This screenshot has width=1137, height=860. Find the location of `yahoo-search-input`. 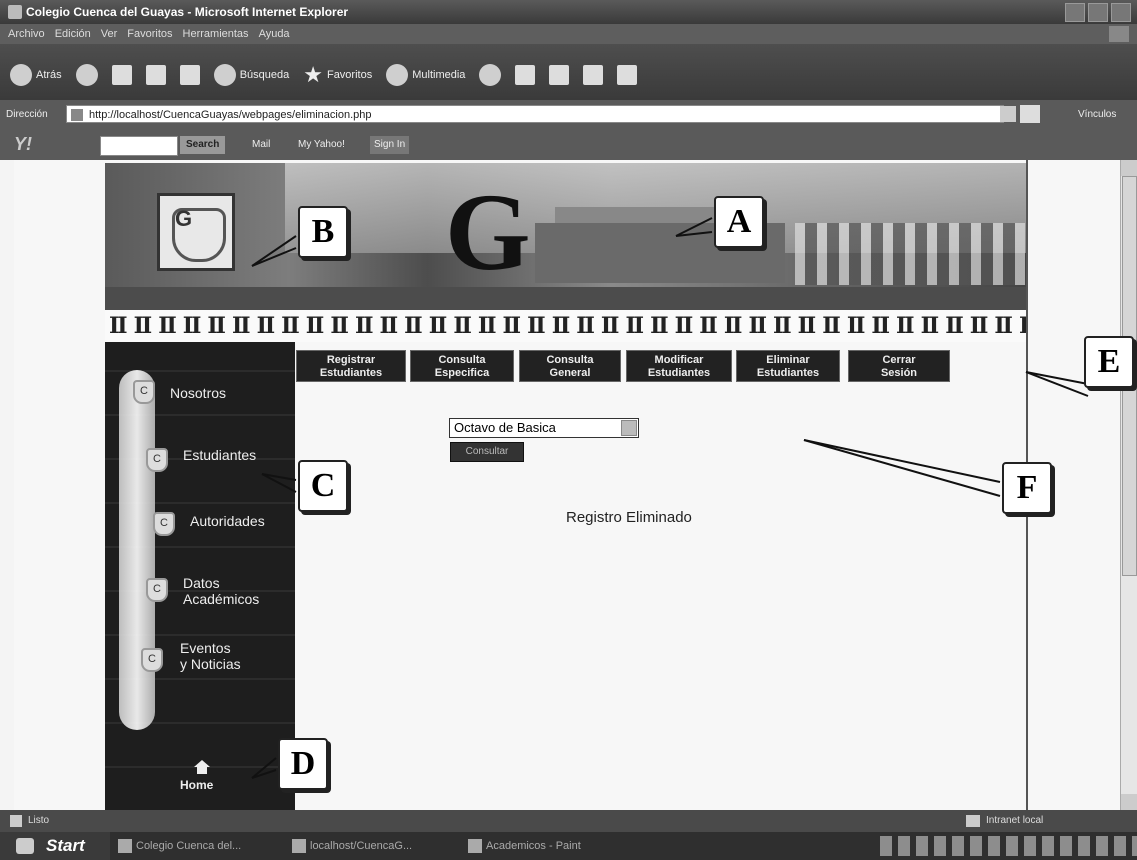

yahoo-search-input is located at coordinates (139, 146).